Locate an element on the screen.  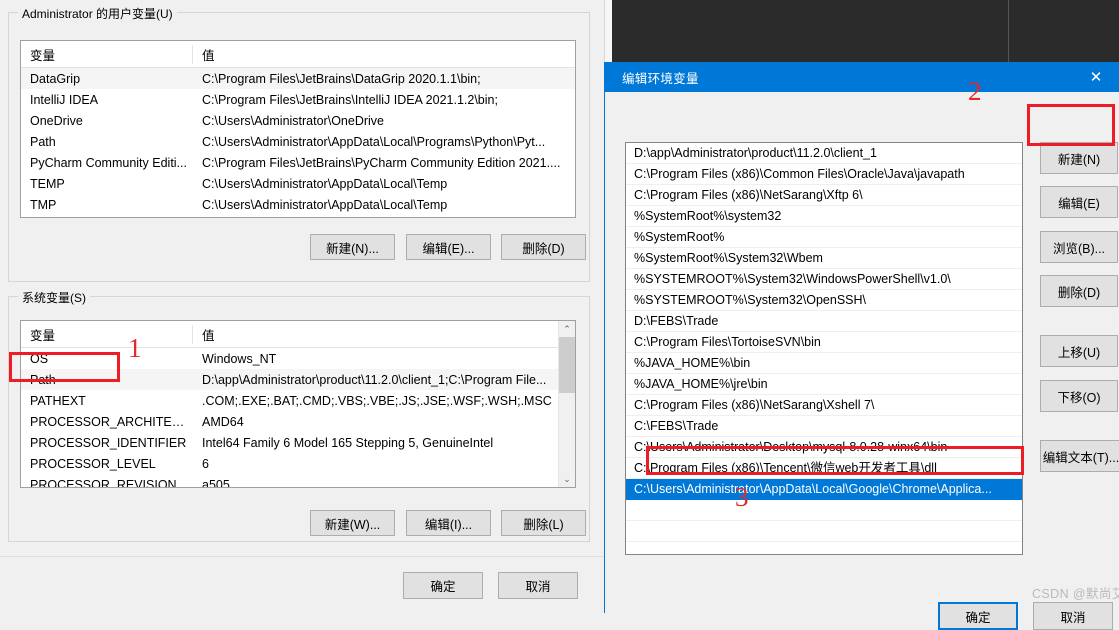
path-move-up-button: 上移(U) is located at coordinates (1079, 351).